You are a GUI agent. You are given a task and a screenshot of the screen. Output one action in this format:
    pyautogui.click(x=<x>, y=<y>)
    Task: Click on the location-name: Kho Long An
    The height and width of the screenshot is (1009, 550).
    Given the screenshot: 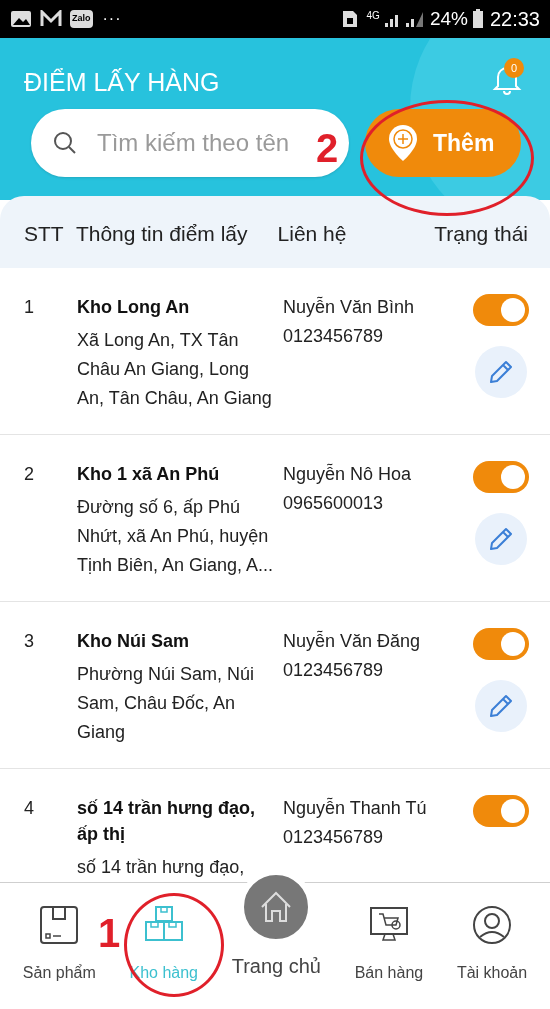 What is the action you would take?
    pyautogui.click(x=134, y=307)
    